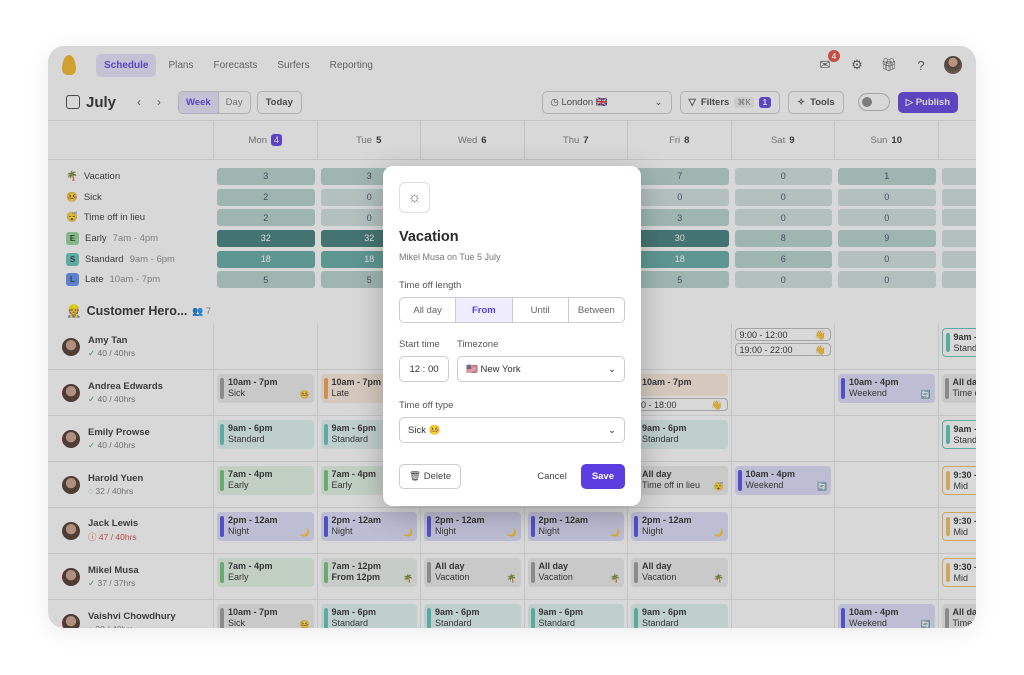  What do you see at coordinates (783, 259) in the screenshot?
I see `stat-cell: 6` at bounding box center [783, 259].